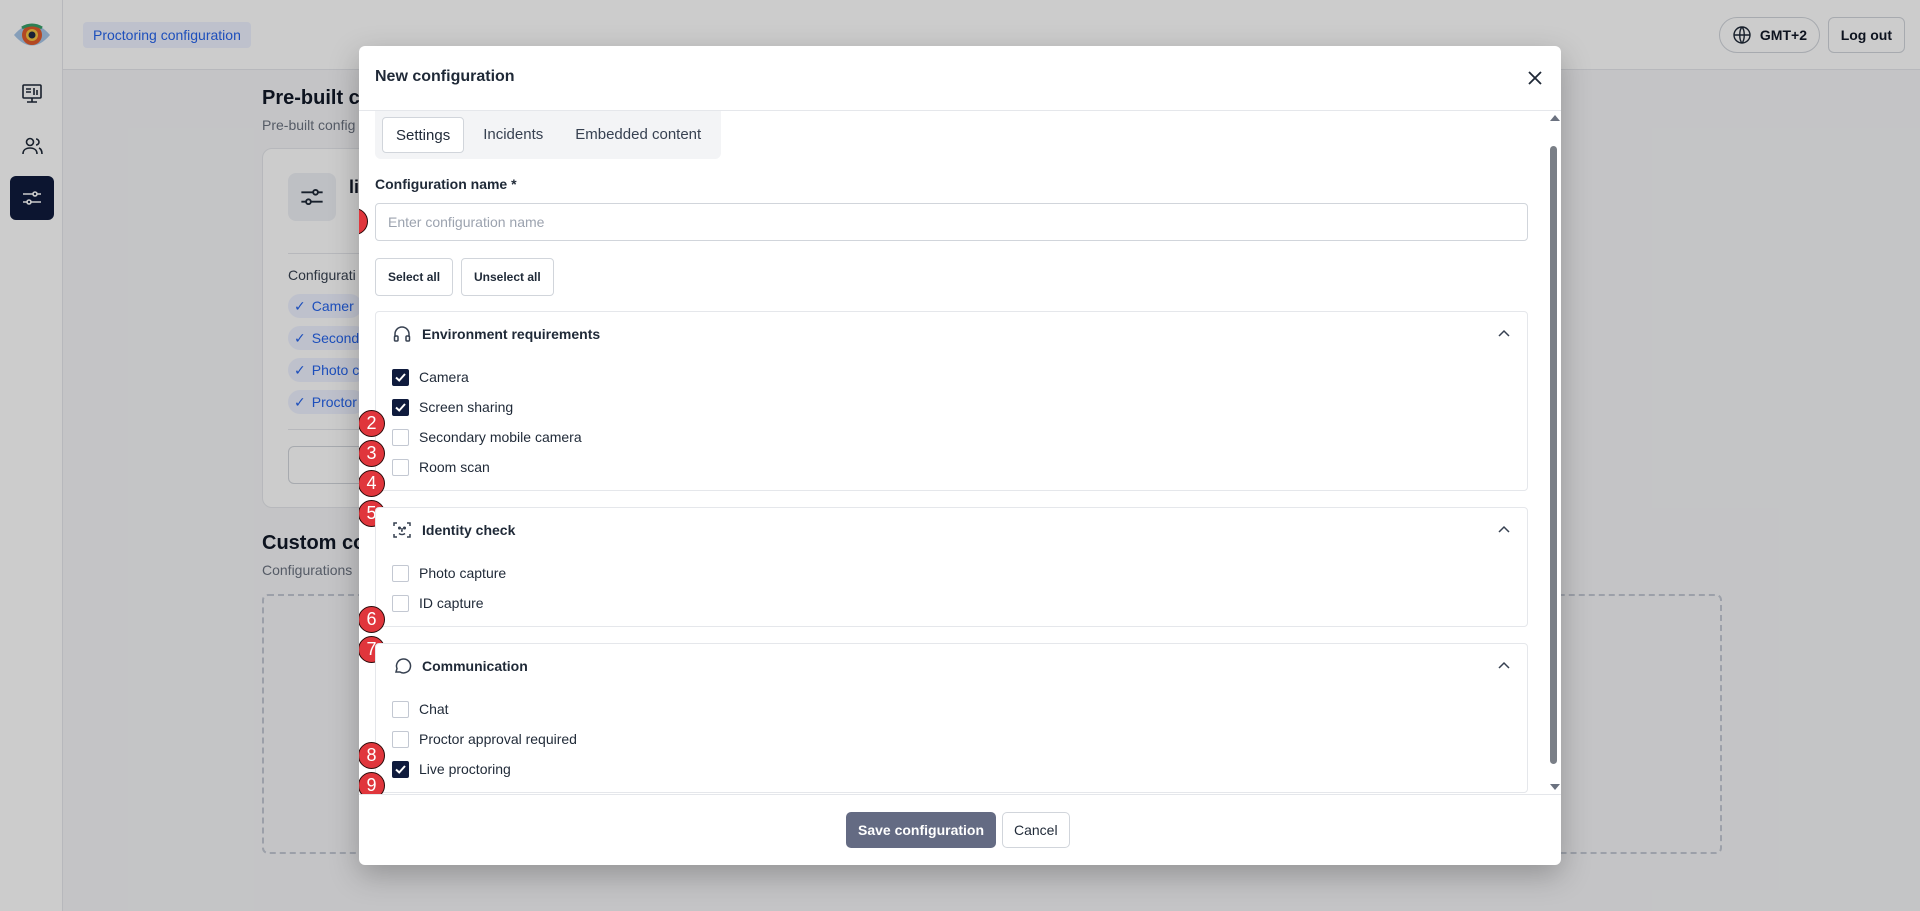 The width and height of the screenshot is (1920, 911). Describe the element at coordinates (403, 666) in the screenshot. I see `chat-bubble-icon` at that location.